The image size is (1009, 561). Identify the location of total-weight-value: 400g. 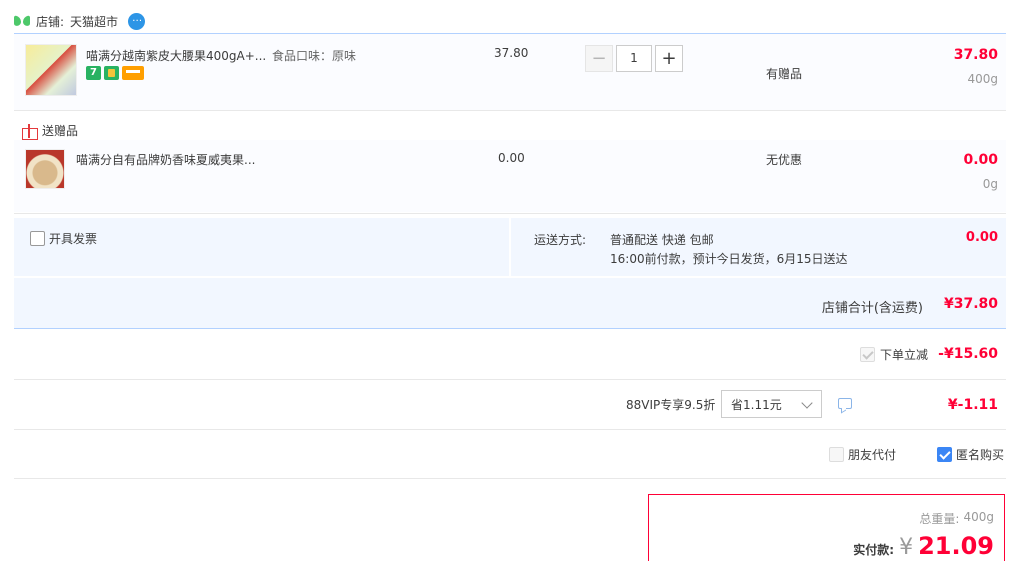
(978, 517).